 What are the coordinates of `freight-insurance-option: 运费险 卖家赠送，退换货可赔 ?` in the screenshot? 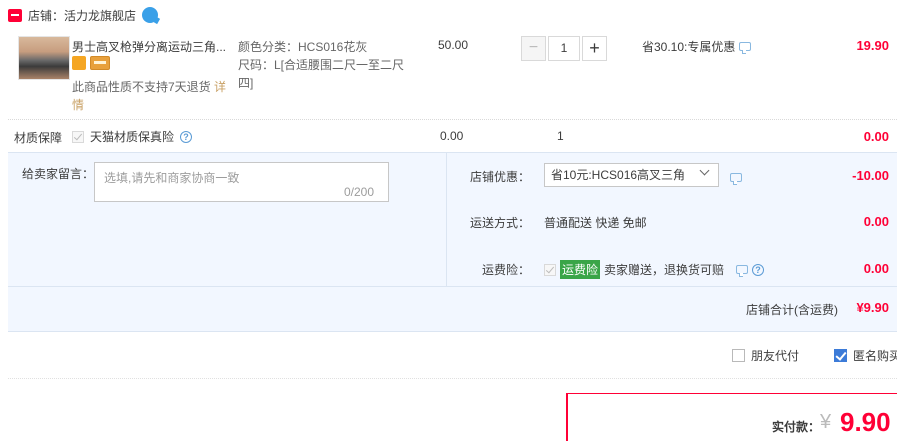 It's located at (654, 269).